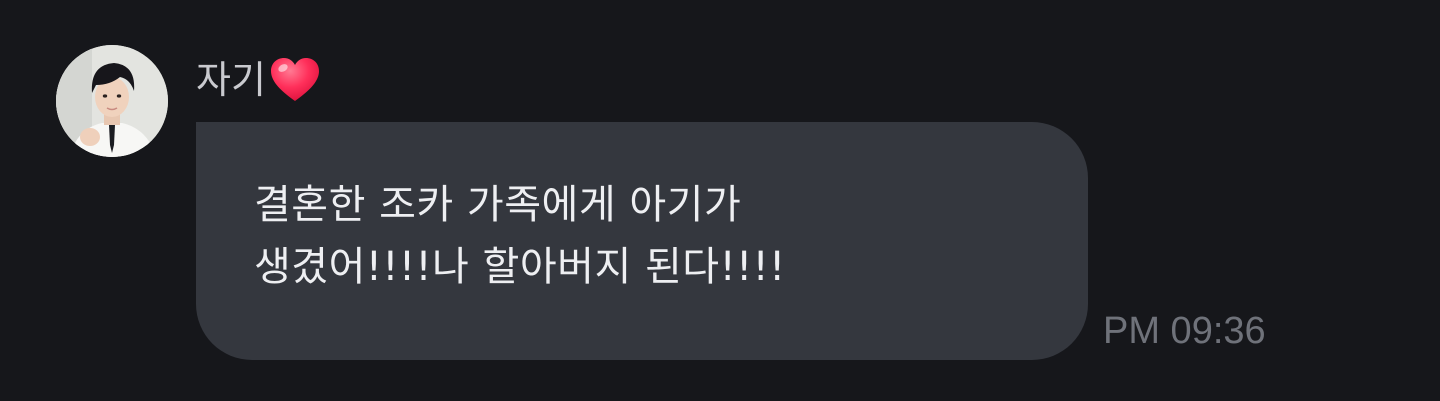  Describe the element at coordinates (1184, 331) in the screenshot. I see `message-timestamp: PM 09:36` at that location.